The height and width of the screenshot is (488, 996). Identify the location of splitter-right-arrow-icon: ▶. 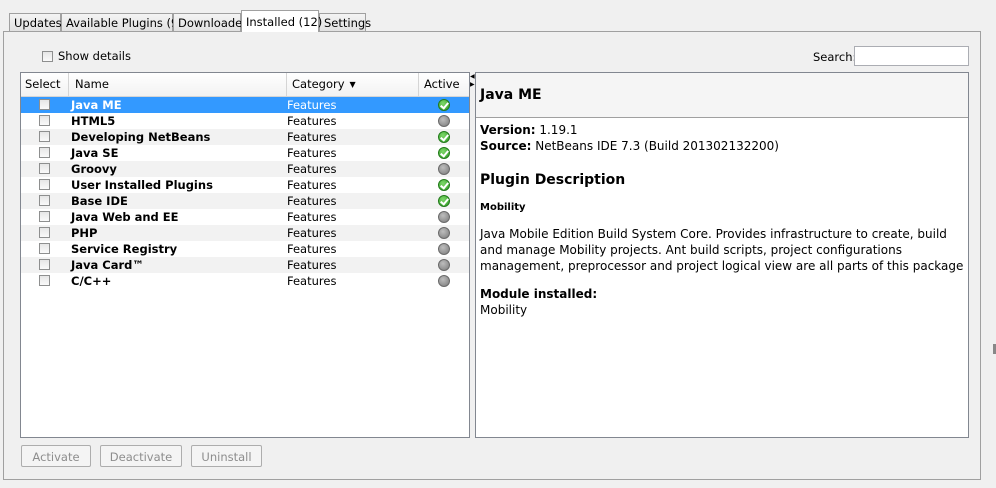
(472, 85).